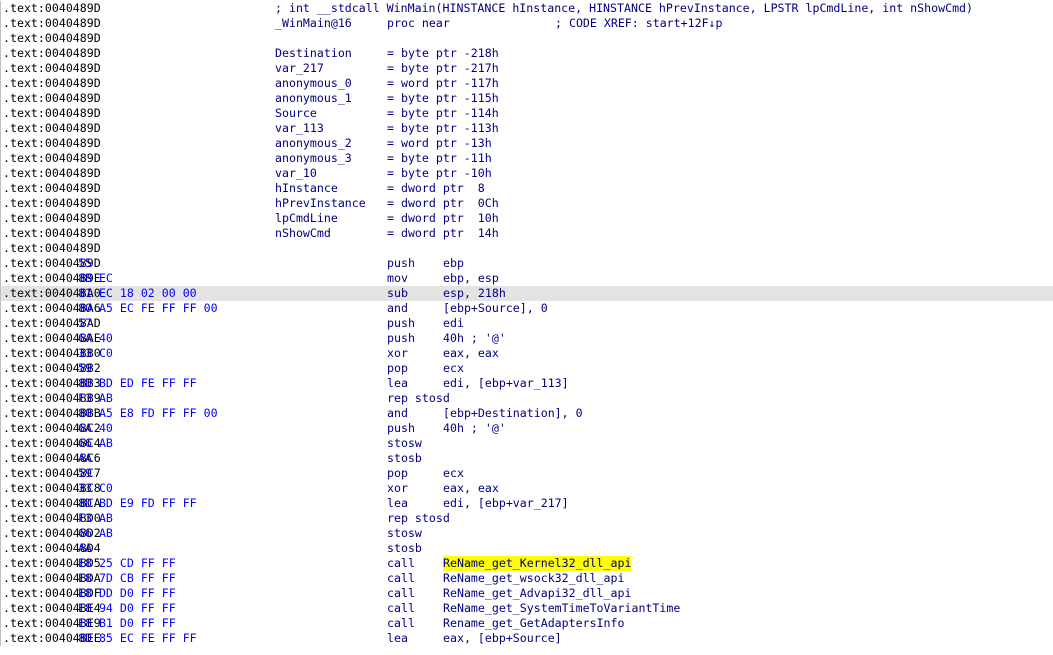 Image resolution: width=1053 pixels, height=655 pixels. I want to click on stack-variable-name: var_217, so click(299, 68).